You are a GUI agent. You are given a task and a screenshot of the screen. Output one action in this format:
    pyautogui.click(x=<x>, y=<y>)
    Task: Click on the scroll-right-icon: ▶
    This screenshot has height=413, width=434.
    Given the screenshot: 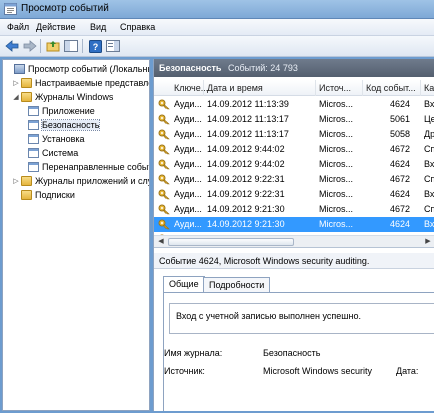 What is the action you would take?
    pyautogui.click(x=428, y=242)
    